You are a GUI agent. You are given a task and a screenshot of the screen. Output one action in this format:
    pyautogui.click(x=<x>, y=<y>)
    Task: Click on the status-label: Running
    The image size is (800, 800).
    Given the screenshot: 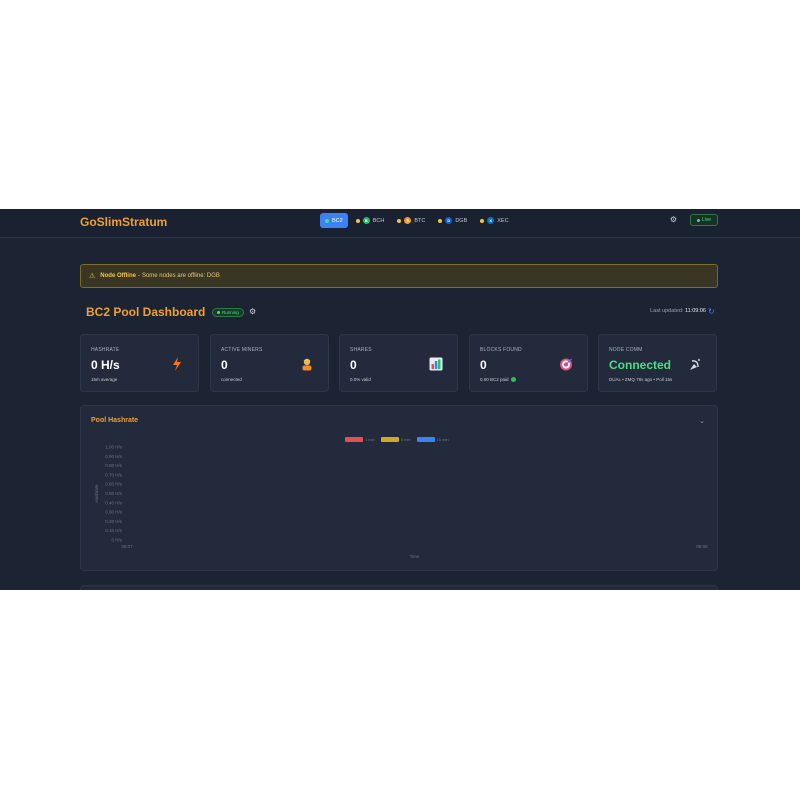 What is the action you would take?
    pyautogui.click(x=230, y=312)
    